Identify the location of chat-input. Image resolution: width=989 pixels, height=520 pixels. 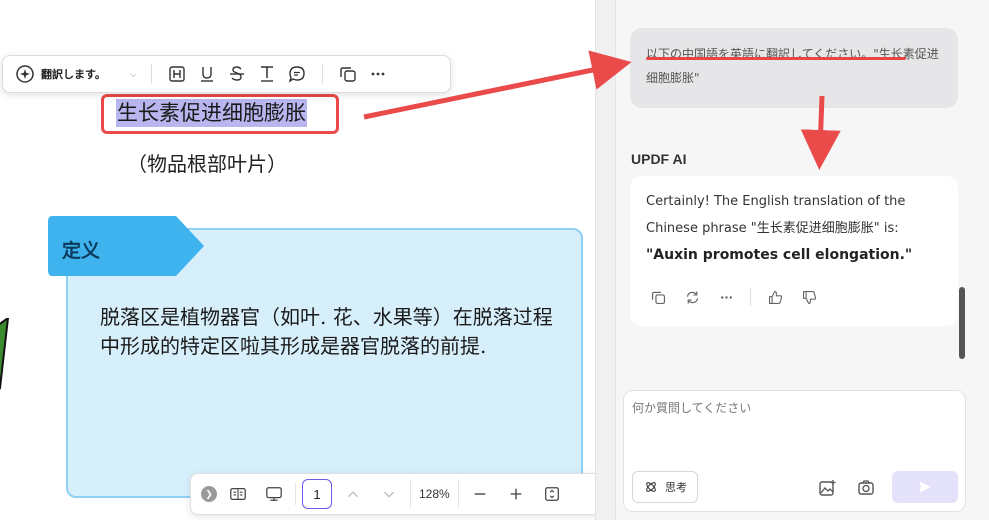
(794, 429).